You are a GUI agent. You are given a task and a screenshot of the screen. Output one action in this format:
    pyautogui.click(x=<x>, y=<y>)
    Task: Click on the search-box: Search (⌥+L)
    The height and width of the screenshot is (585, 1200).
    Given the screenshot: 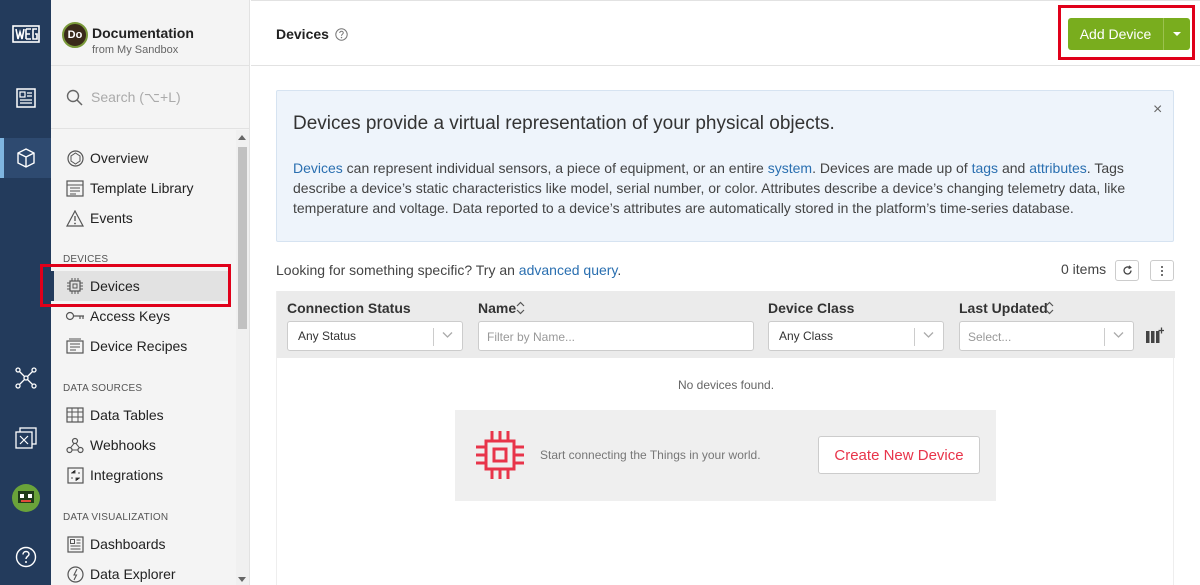 What is the action you would take?
    pyautogui.click(x=150, y=98)
    